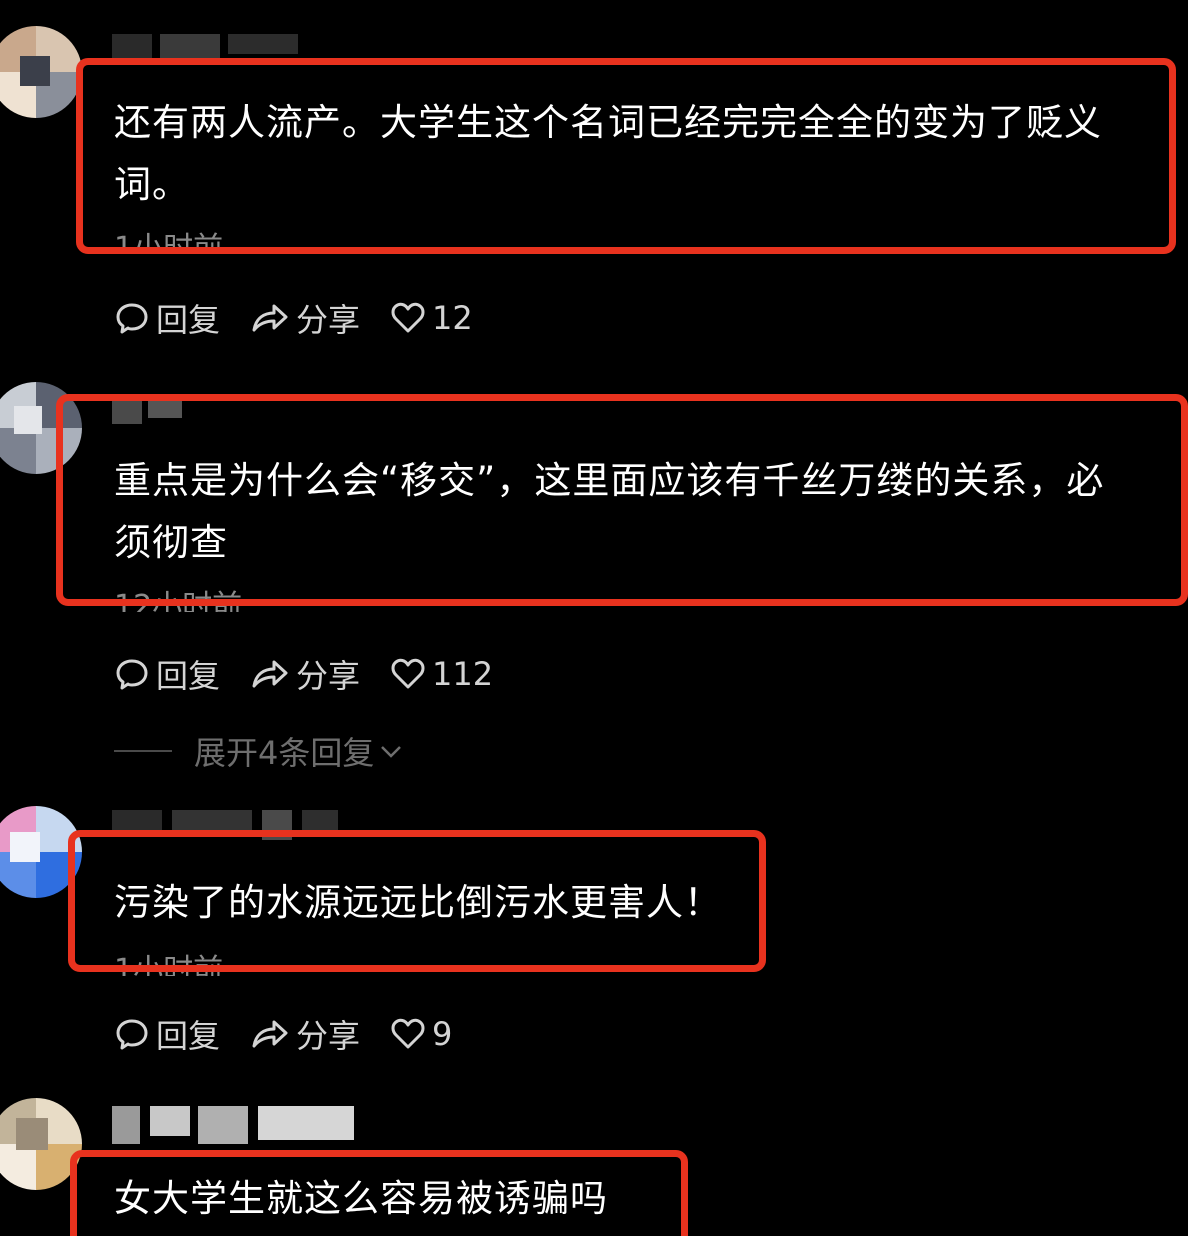 The image size is (1188, 1236). I want to click on comment-text: 还有两人流产。大学生这个名词已经完完全全的变为了贬义 词。, so click(608, 153).